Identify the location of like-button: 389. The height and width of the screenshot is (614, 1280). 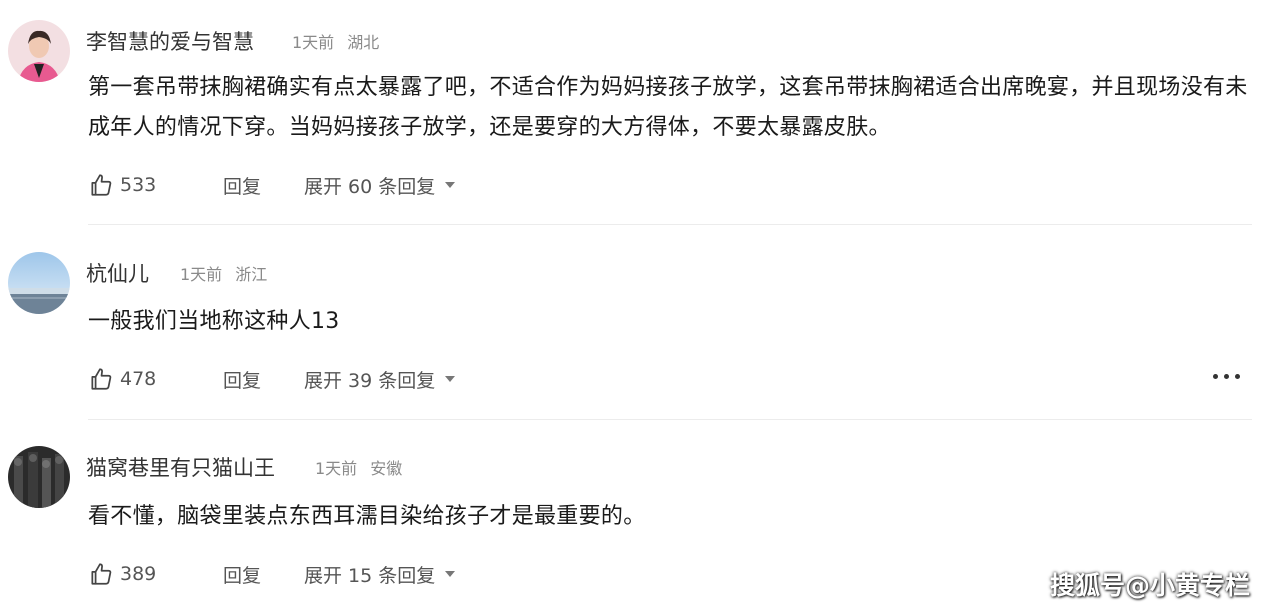
(122, 574).